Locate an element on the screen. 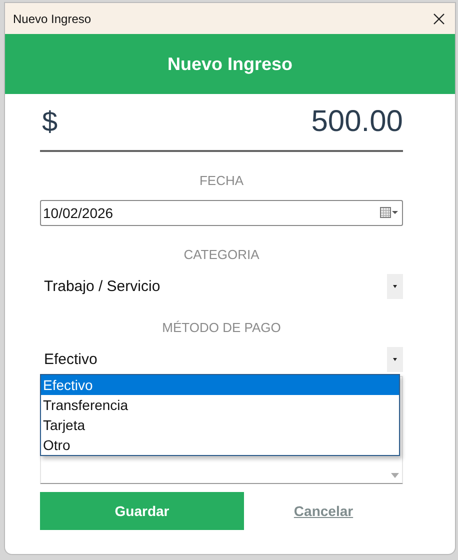  field-label: MÉTODO DE PAGO is located at coordinates (221, 328).